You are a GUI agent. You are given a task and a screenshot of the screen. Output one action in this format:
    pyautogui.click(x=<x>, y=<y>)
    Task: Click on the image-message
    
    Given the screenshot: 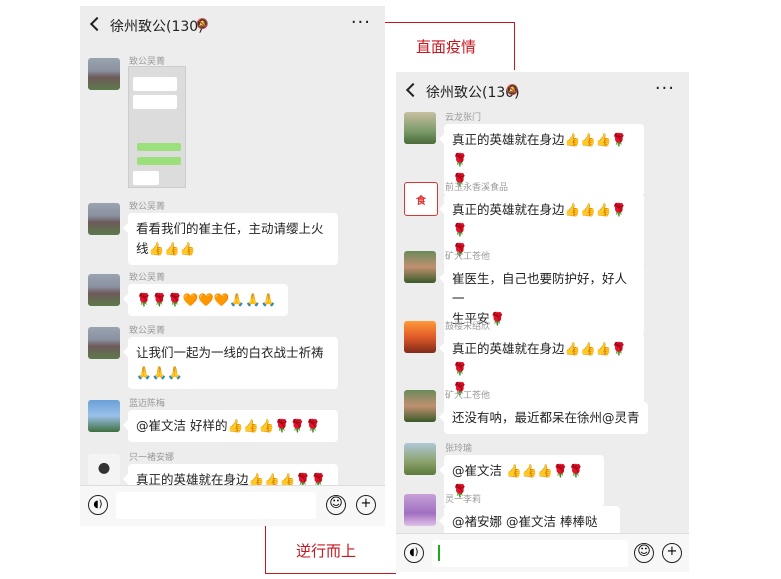 What is the action you would take?
    pyautogui.click(x=157, y=127)
    